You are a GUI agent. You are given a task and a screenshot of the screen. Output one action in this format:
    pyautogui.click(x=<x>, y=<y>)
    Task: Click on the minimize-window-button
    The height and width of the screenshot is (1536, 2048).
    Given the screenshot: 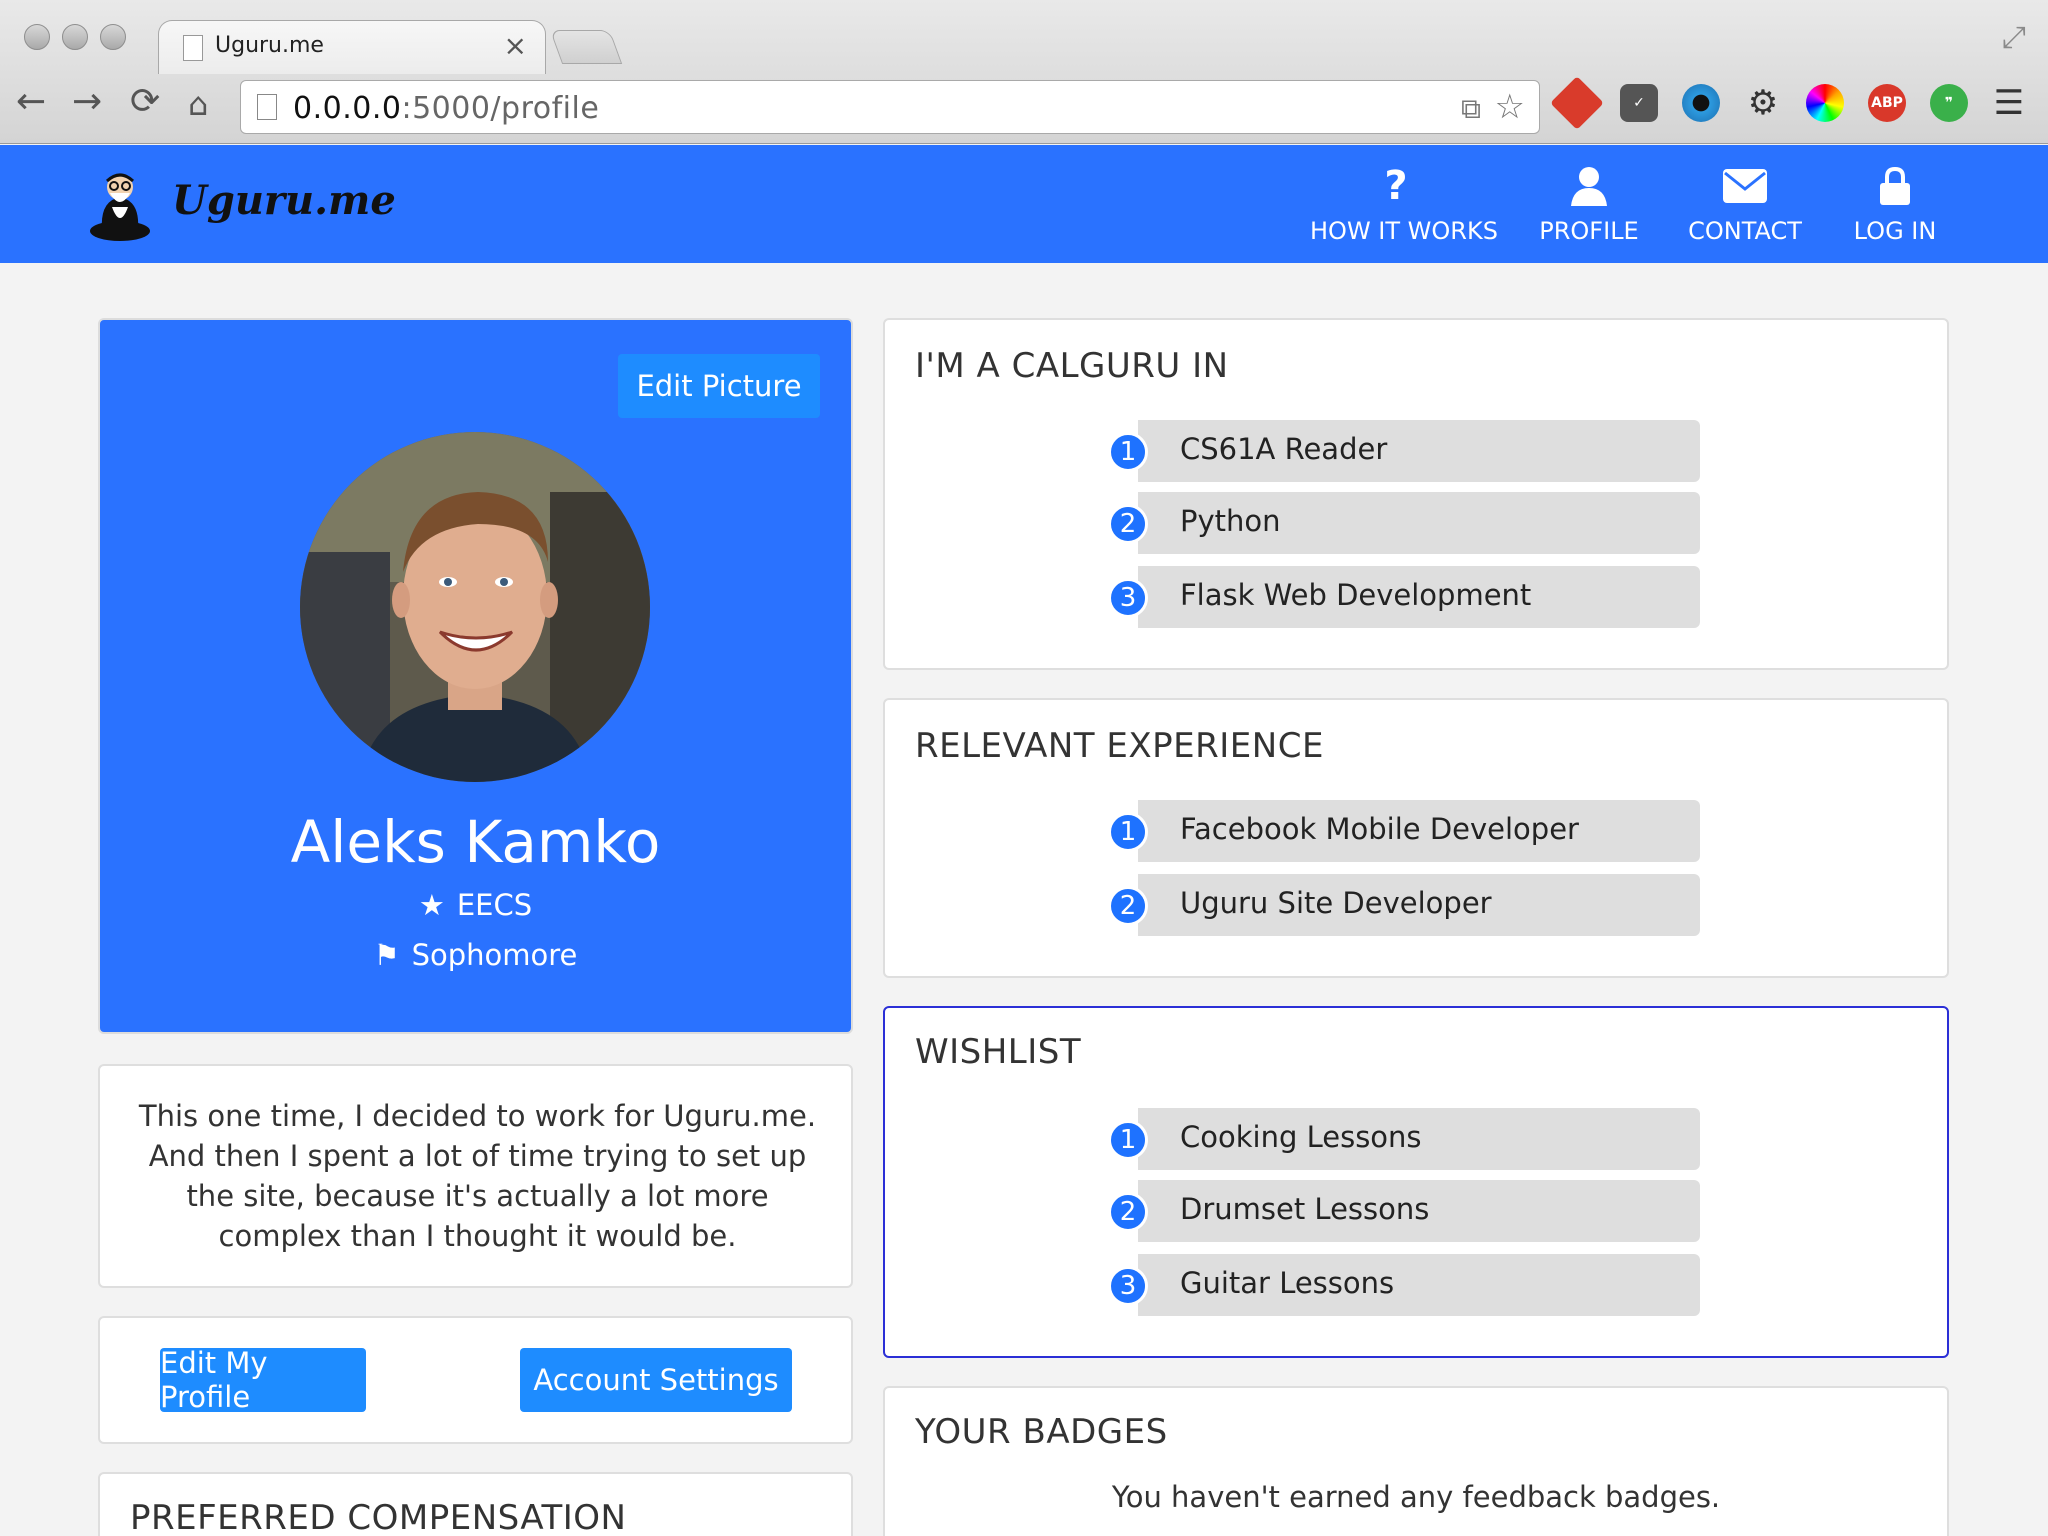 What is the action you would take?
    pyautogui.click(x=75, y=37)
    